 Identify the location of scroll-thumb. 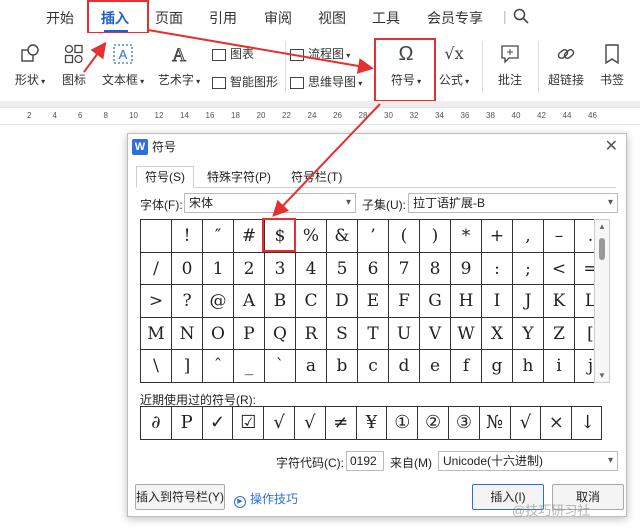
(602, 249).